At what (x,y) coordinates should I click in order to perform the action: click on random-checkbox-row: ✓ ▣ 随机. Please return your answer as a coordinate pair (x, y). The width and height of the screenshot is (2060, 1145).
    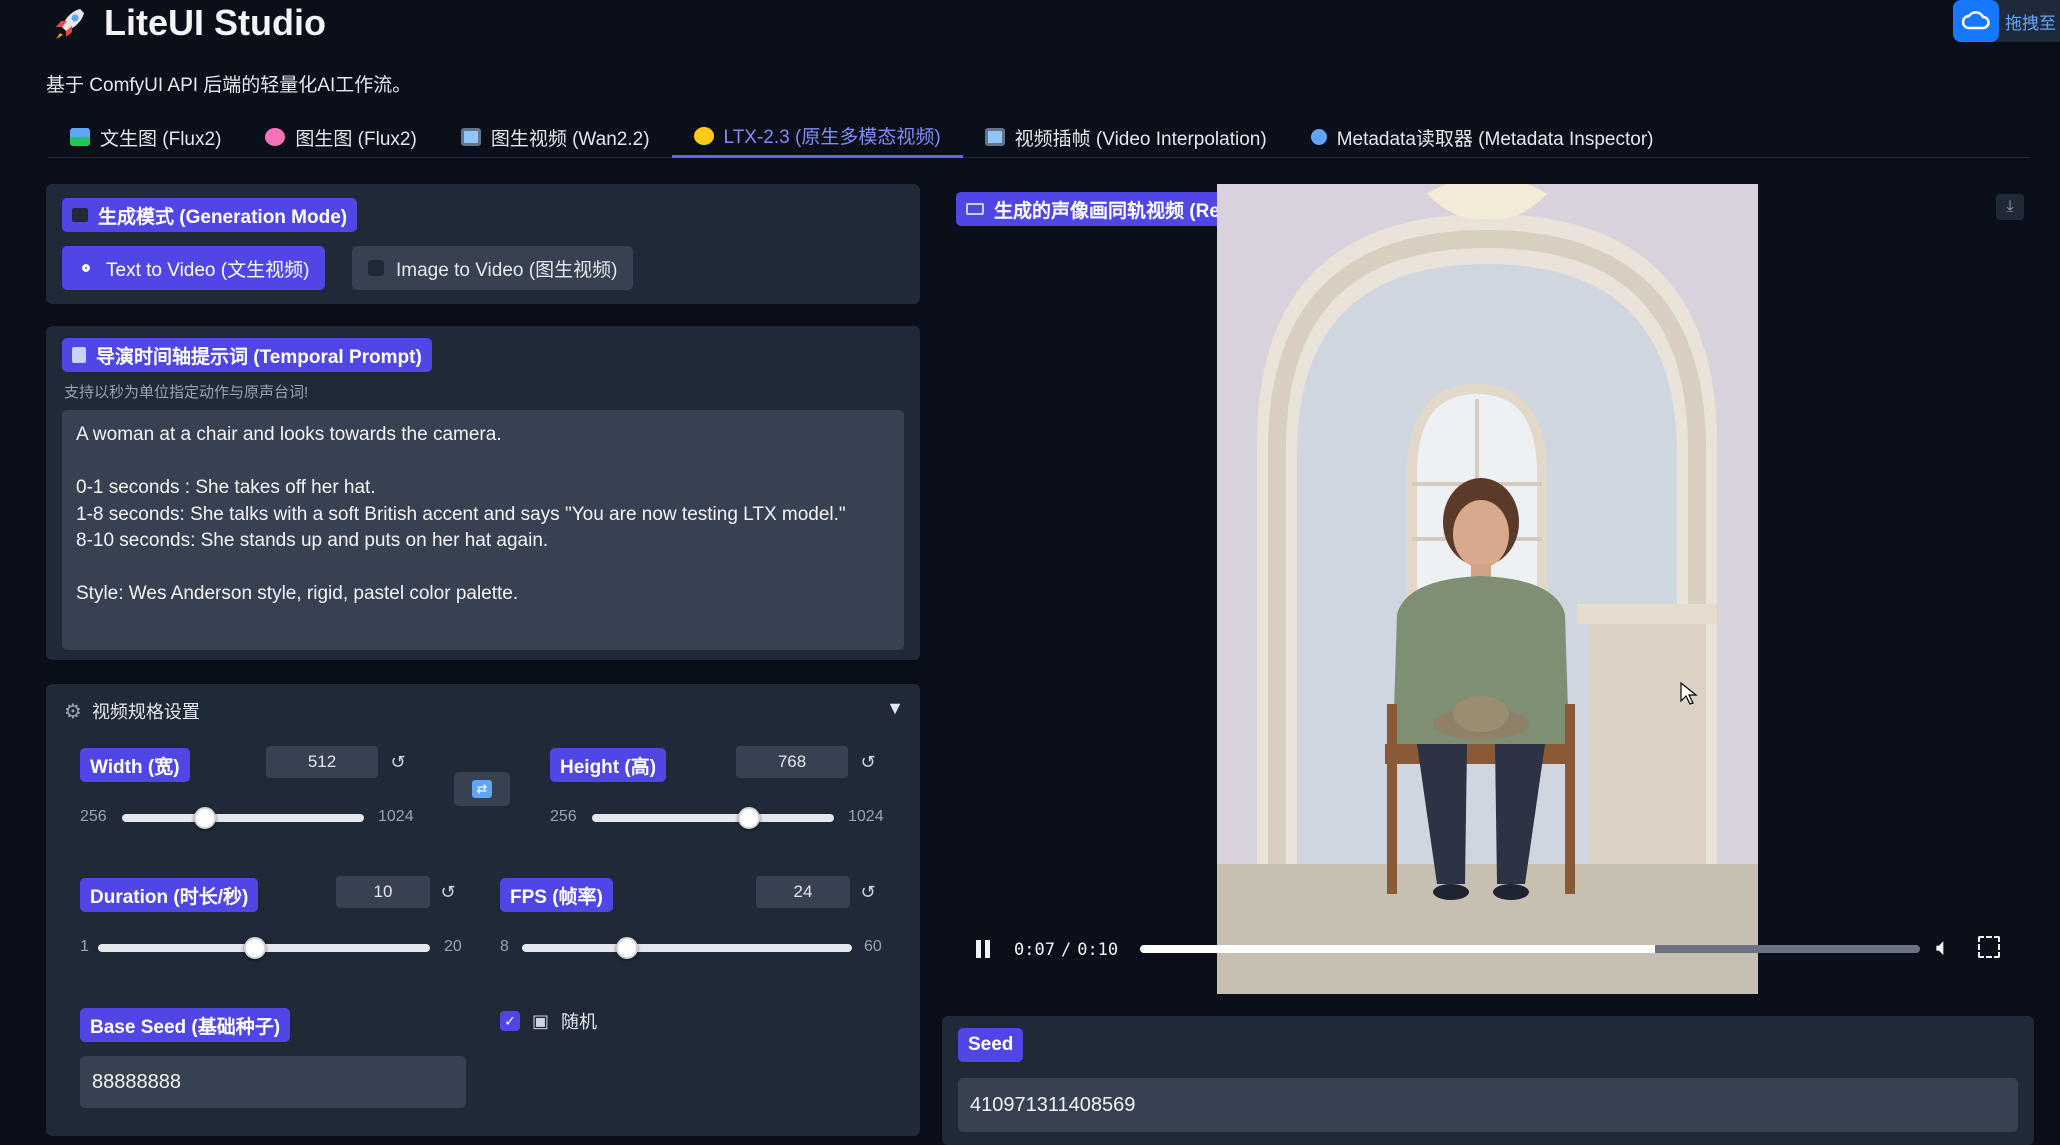
    Looking at the image, I should click on (548, 1021).